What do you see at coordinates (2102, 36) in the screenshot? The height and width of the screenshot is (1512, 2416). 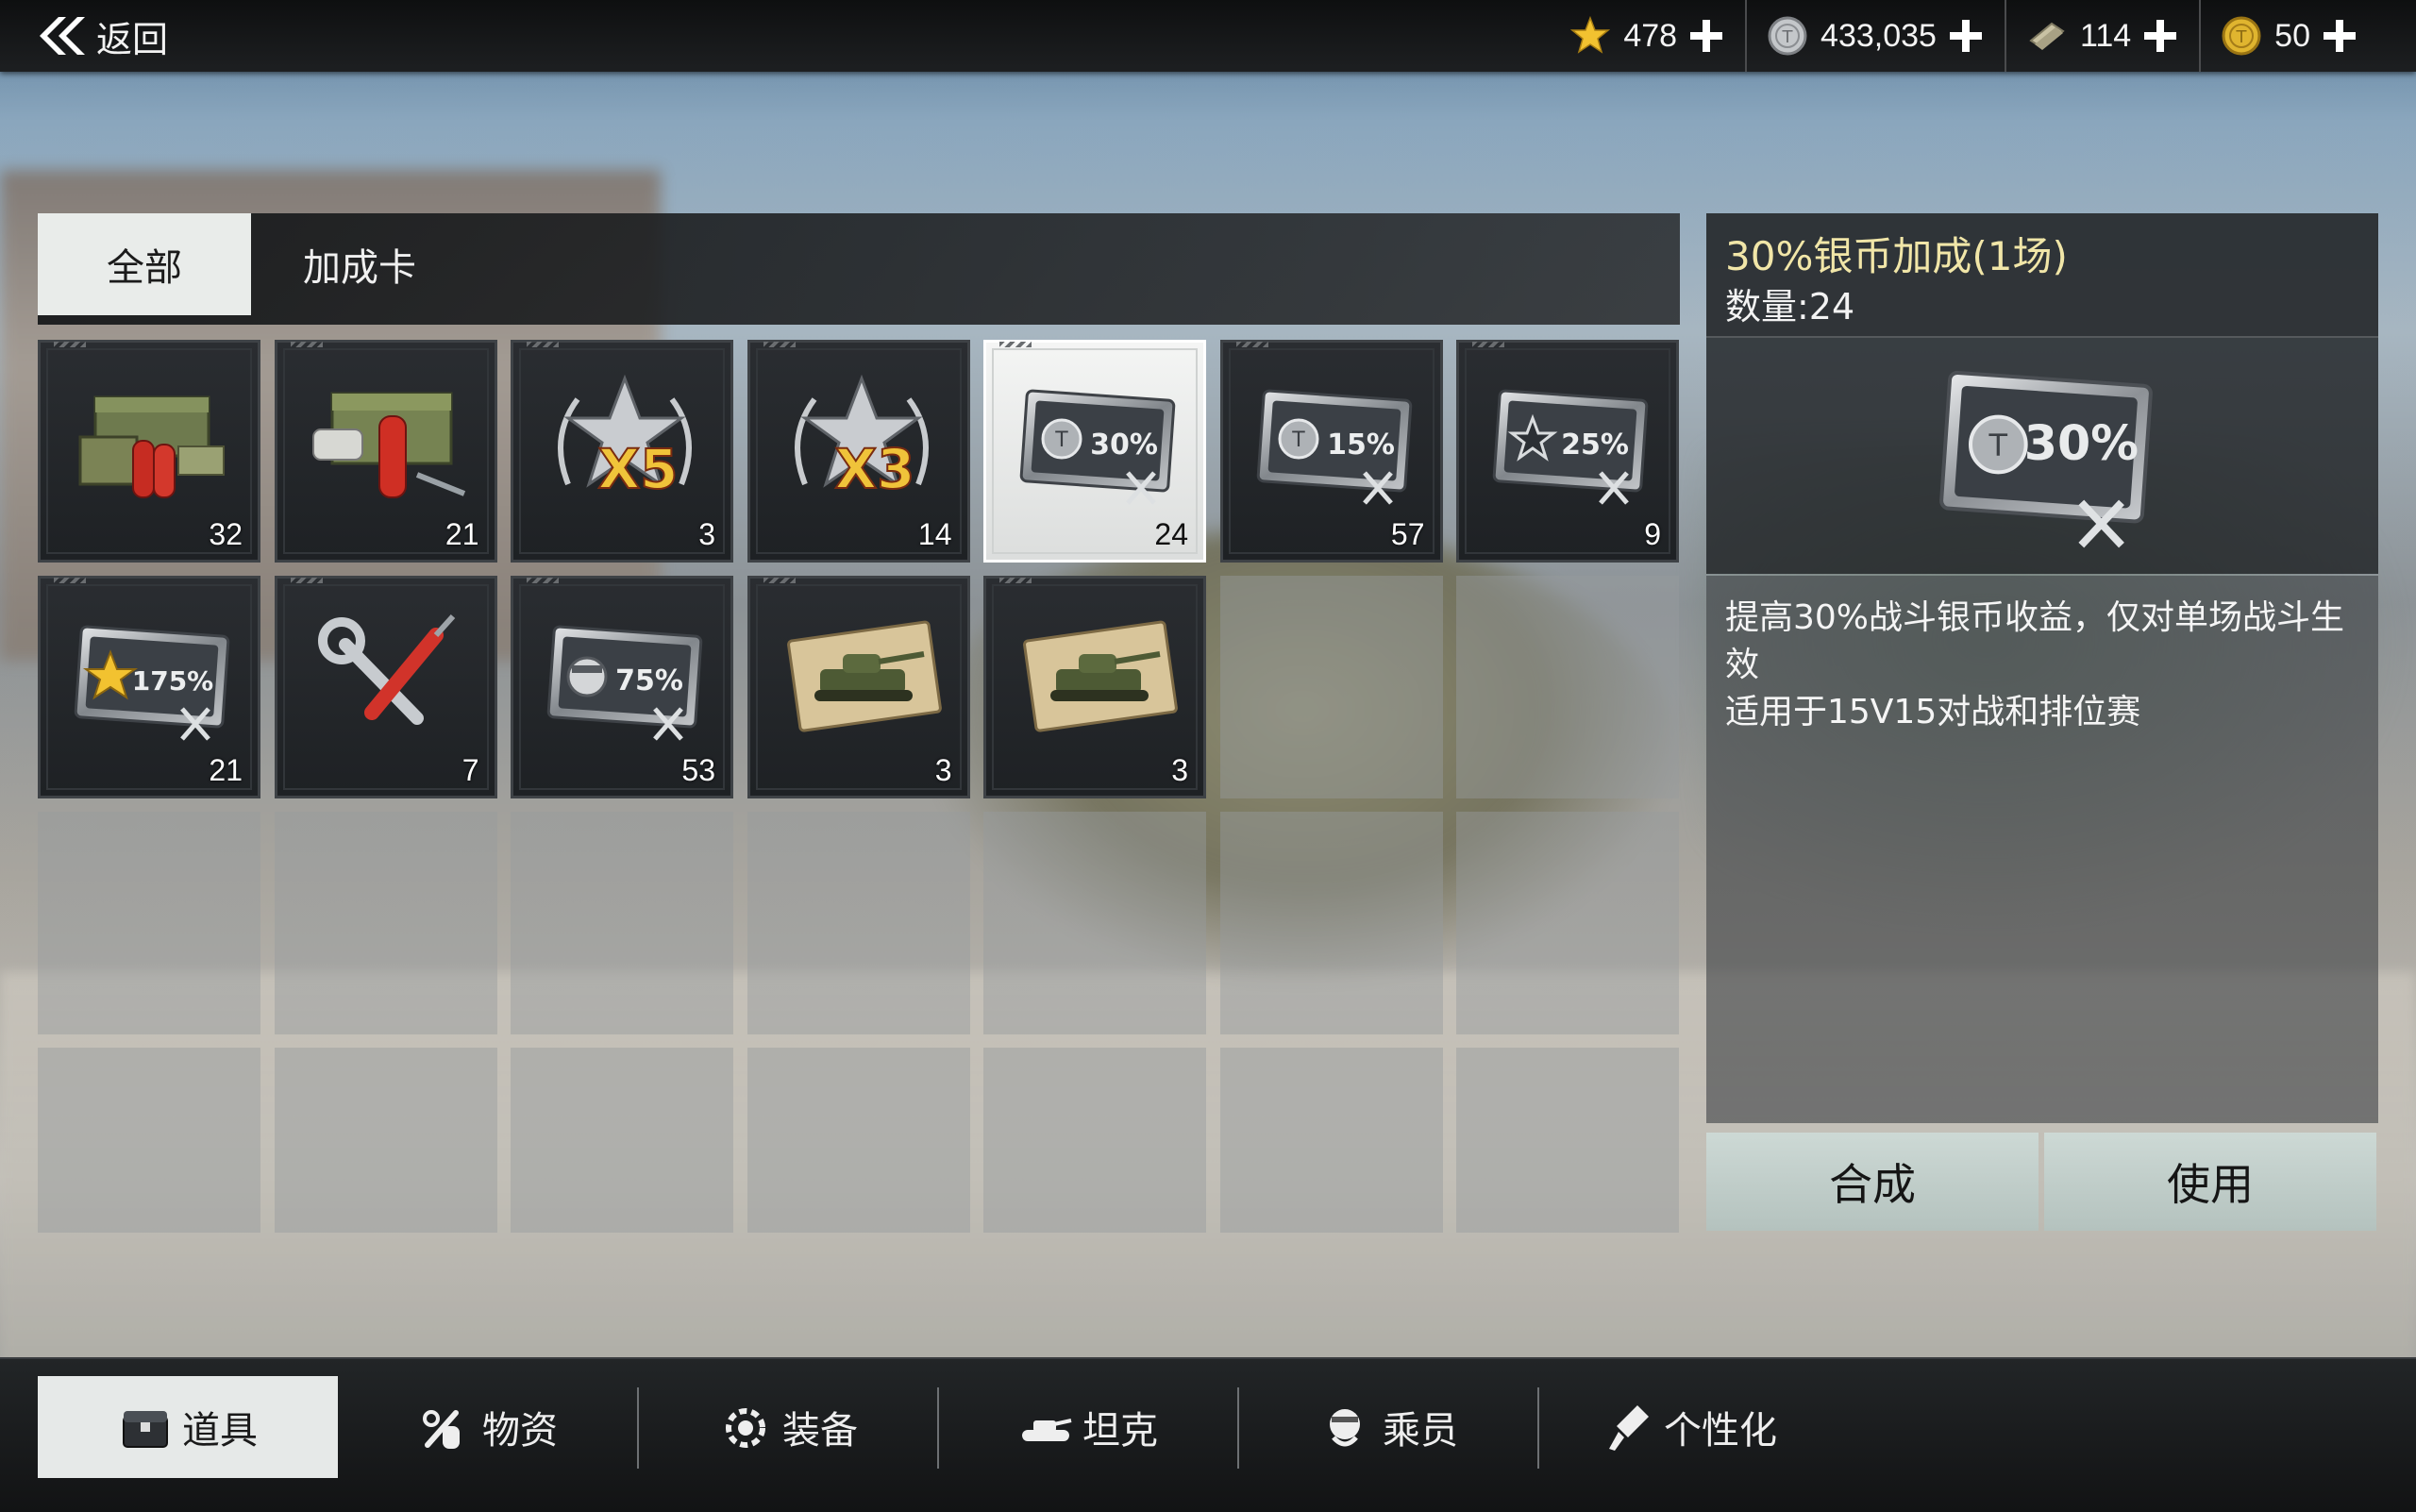 I see `currency-free-xp: 114` at bounding box center [2102, 36].